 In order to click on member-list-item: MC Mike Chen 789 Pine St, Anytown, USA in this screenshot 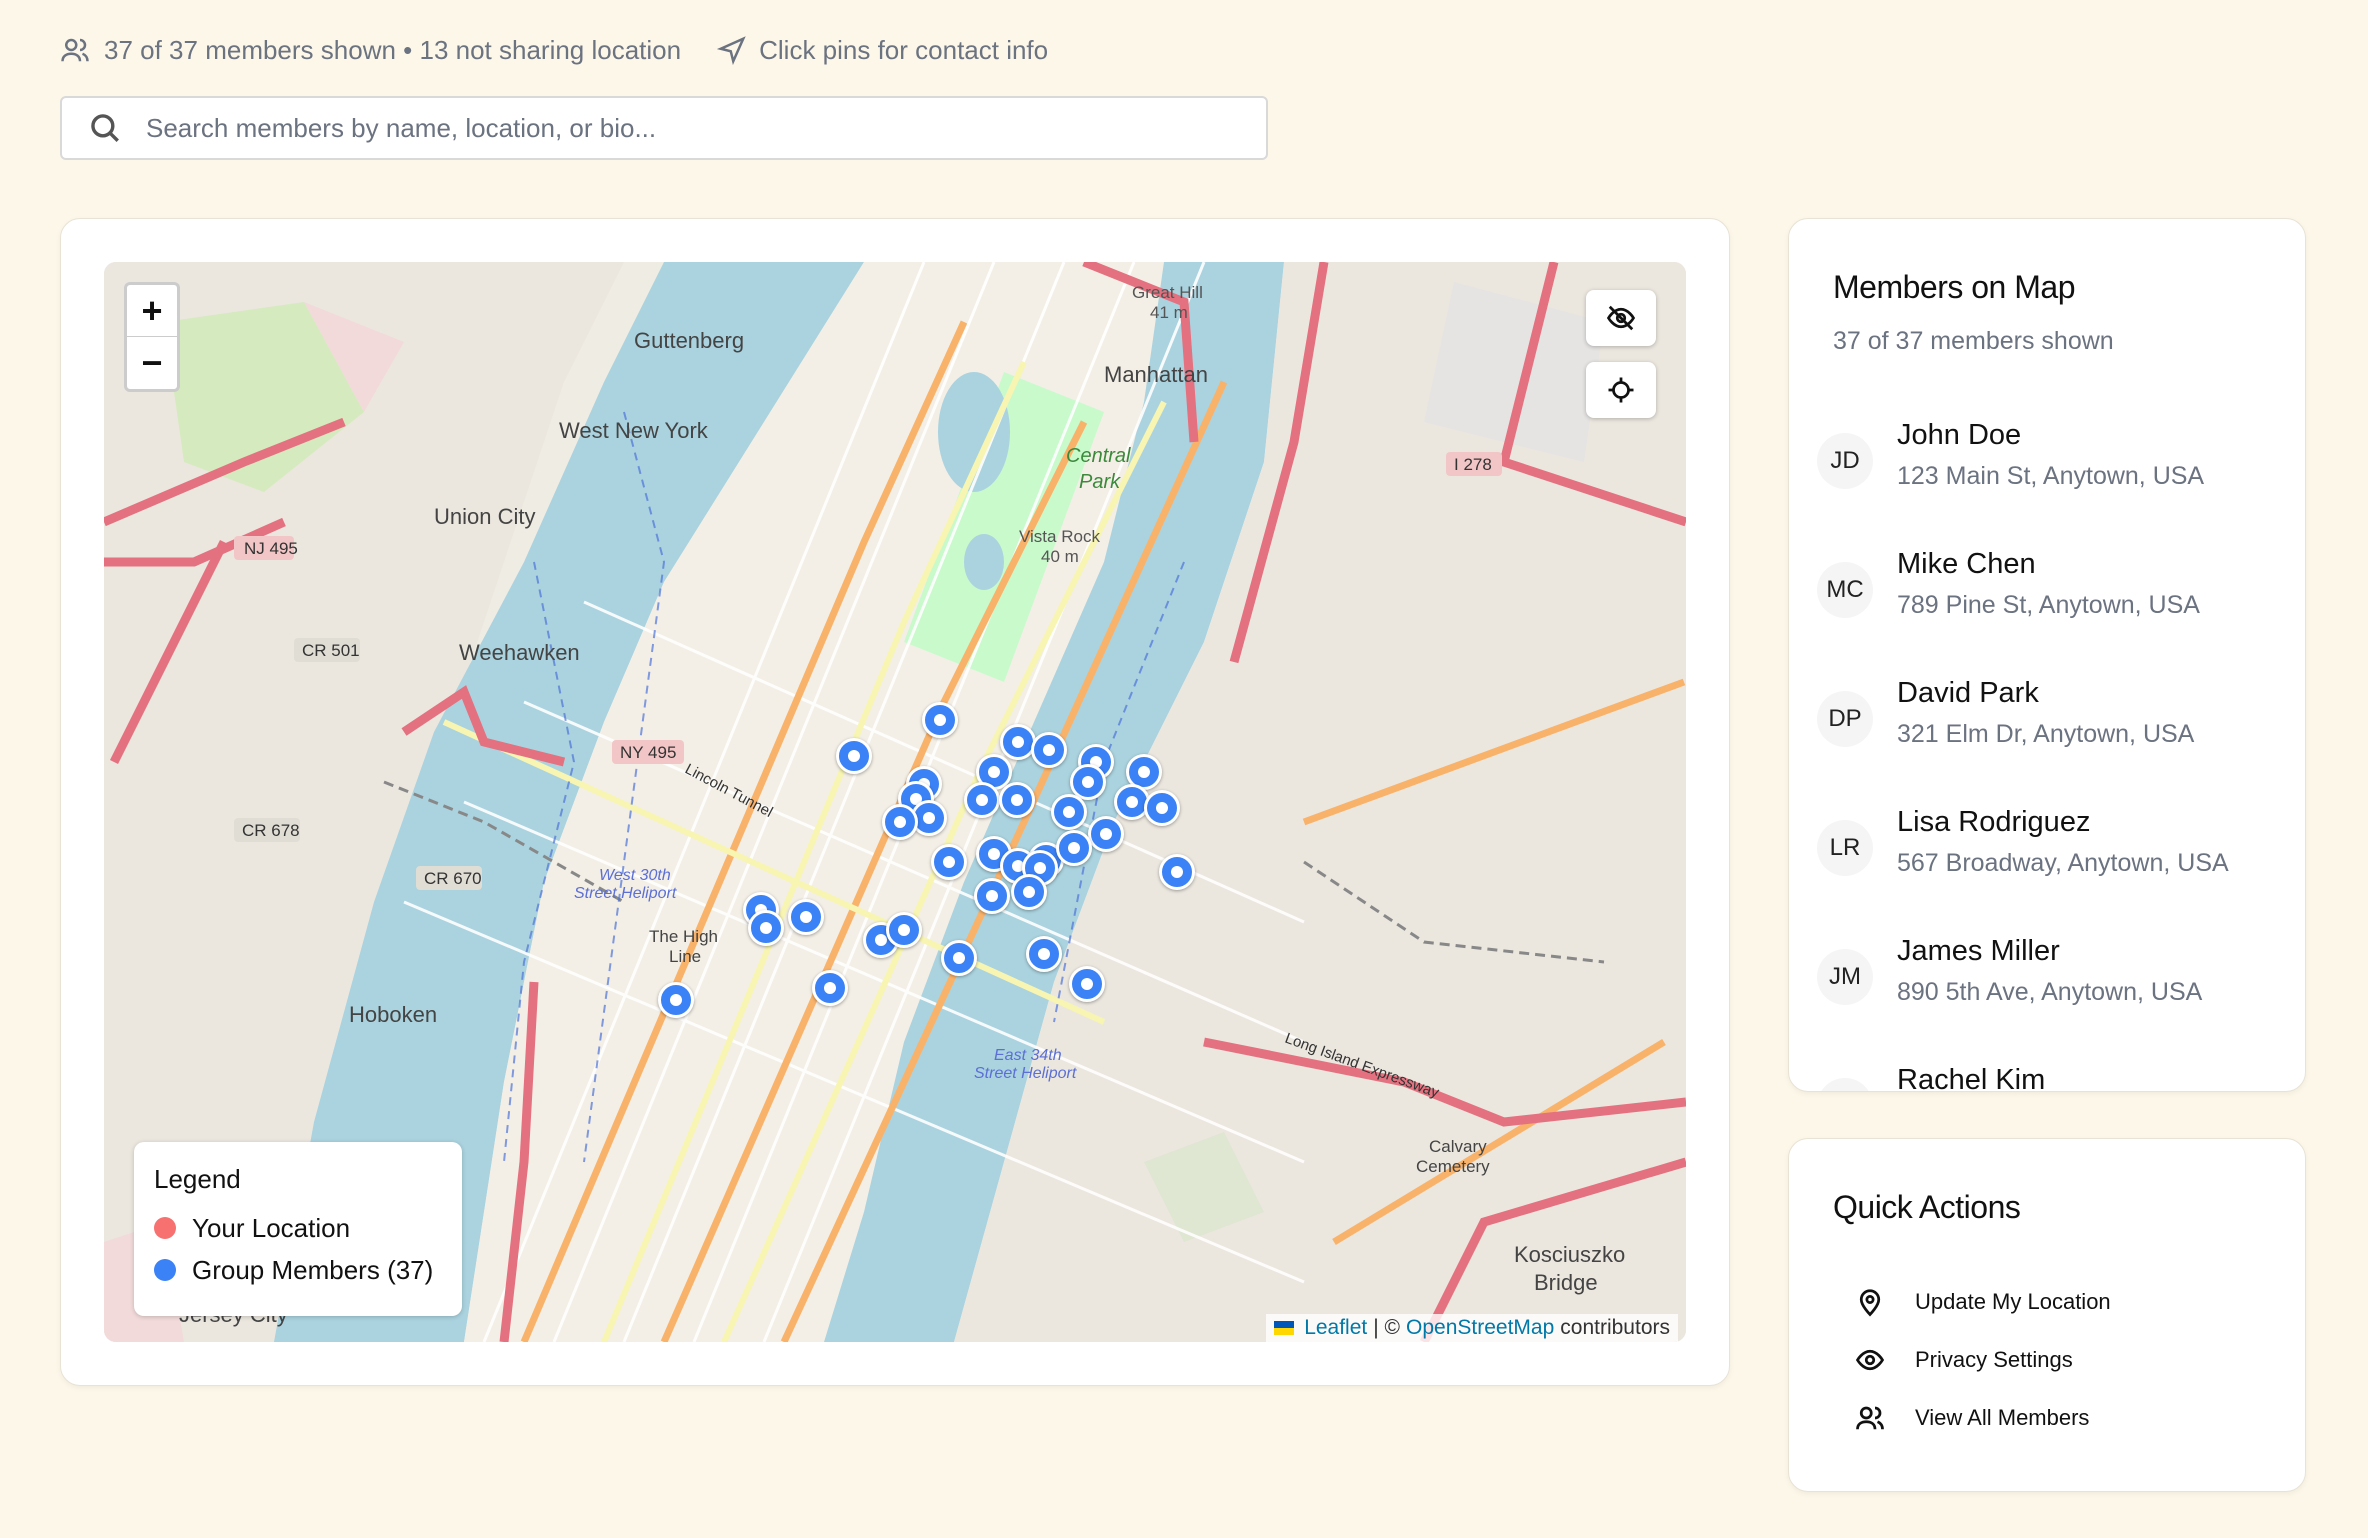, I will do `click(2052, 612)`.